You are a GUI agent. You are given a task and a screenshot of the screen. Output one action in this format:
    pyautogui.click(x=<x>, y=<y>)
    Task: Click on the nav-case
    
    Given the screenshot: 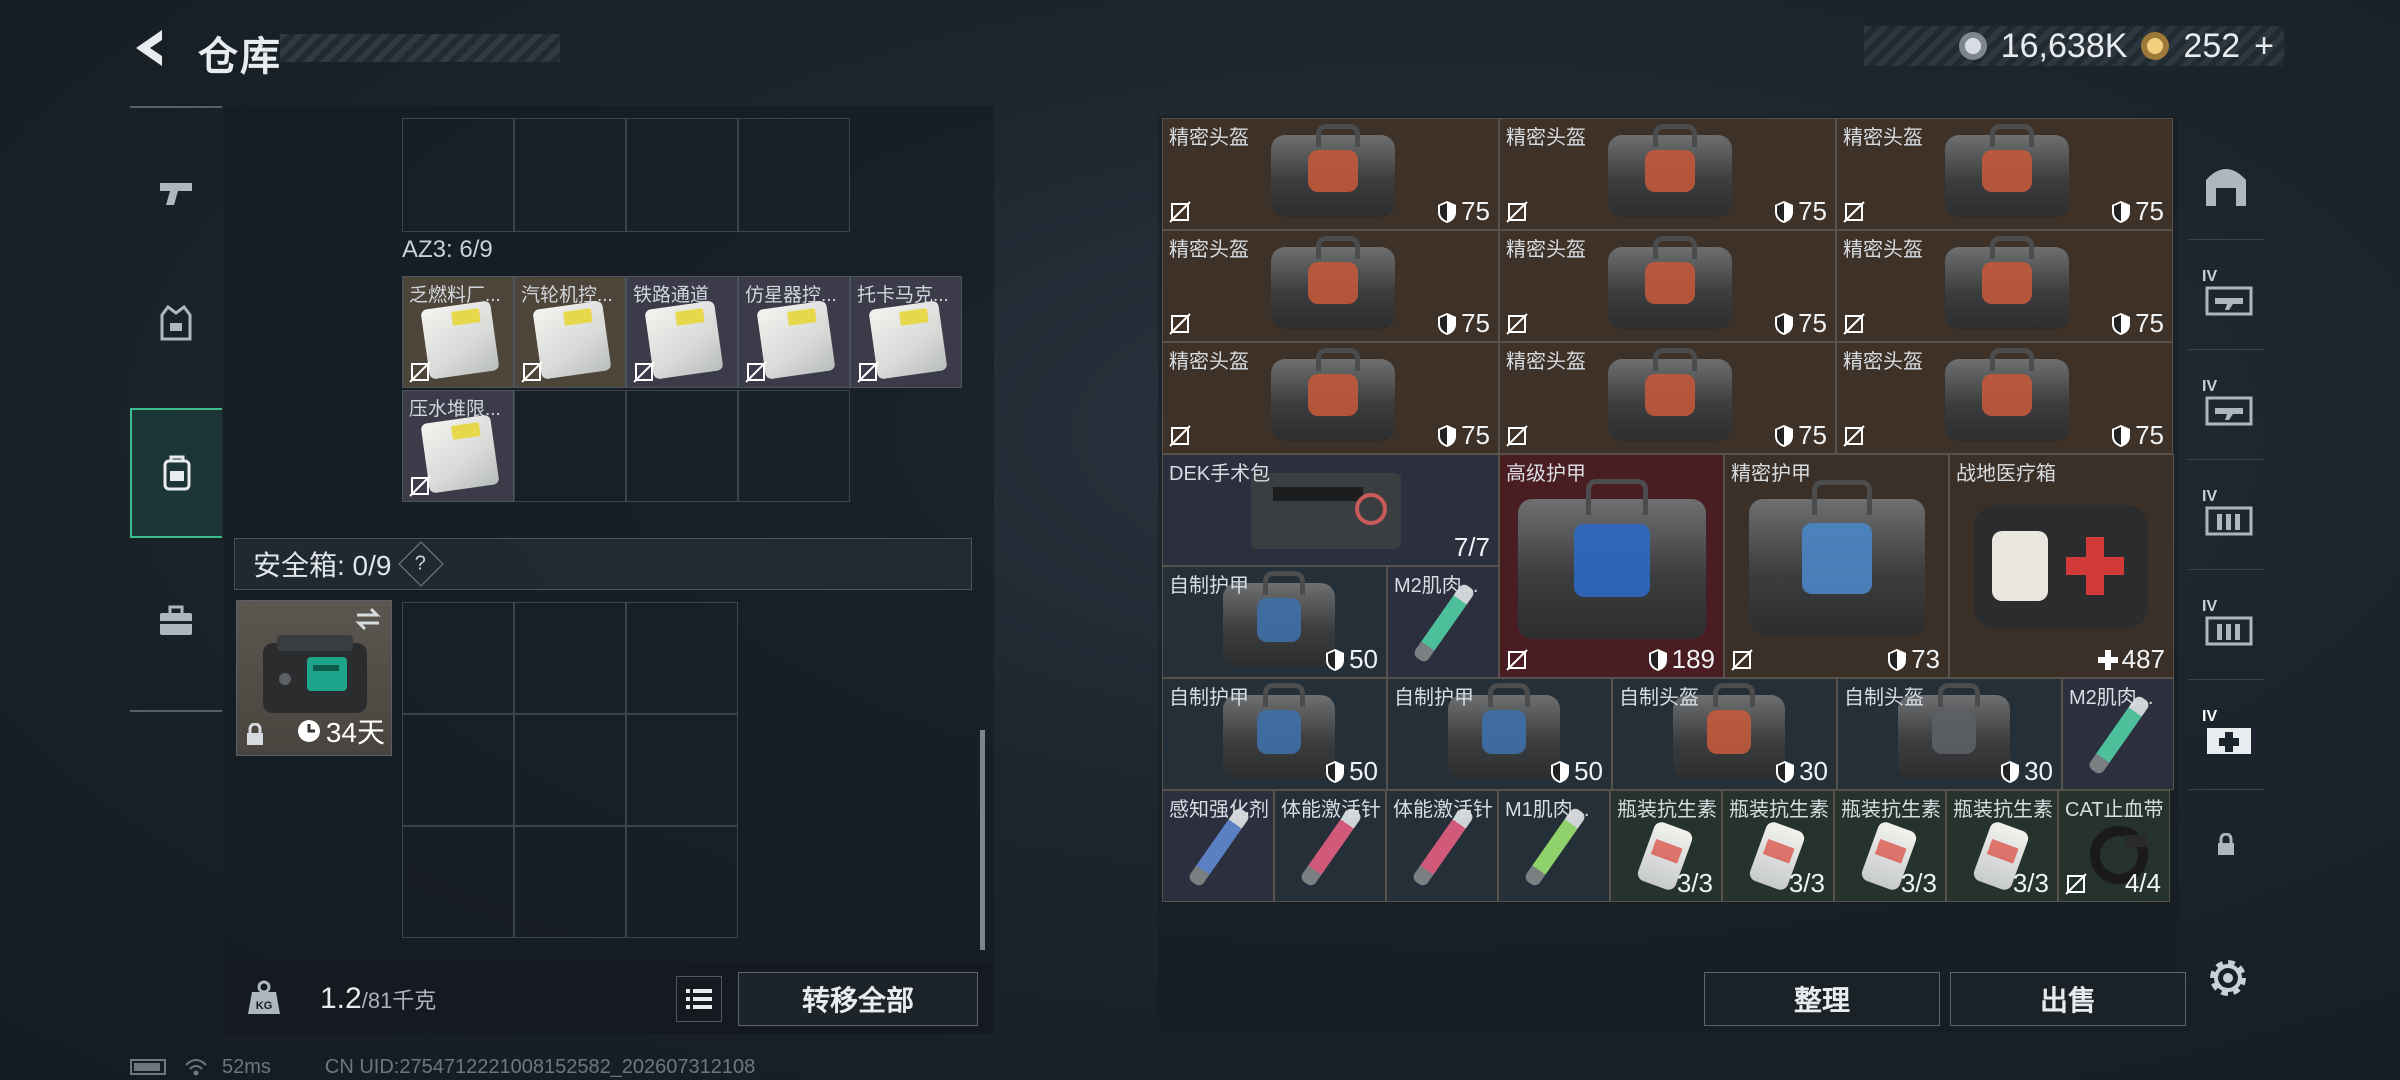 What is the action you would take?
    pyautogui.click(x=176, y=621)
    